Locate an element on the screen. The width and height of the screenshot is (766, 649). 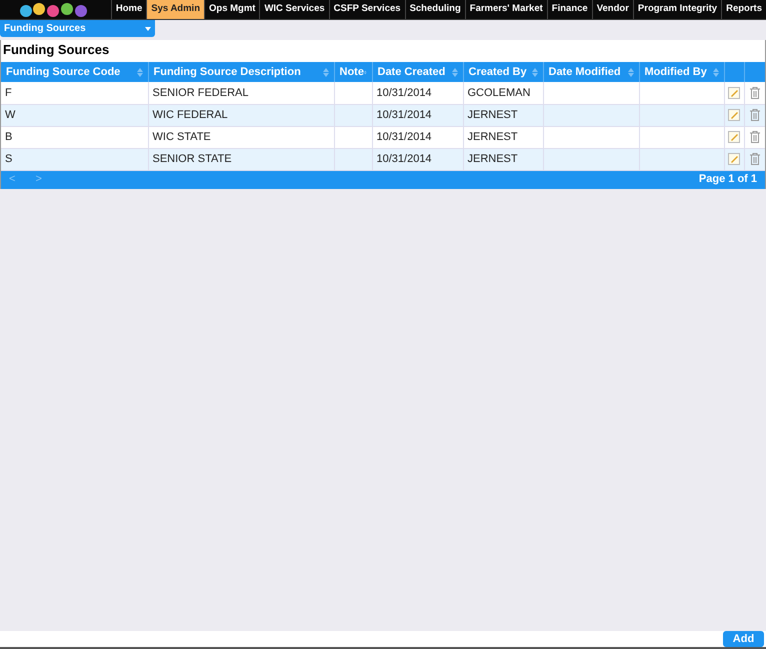
table-cell: W is located at coordinates (10, 114).